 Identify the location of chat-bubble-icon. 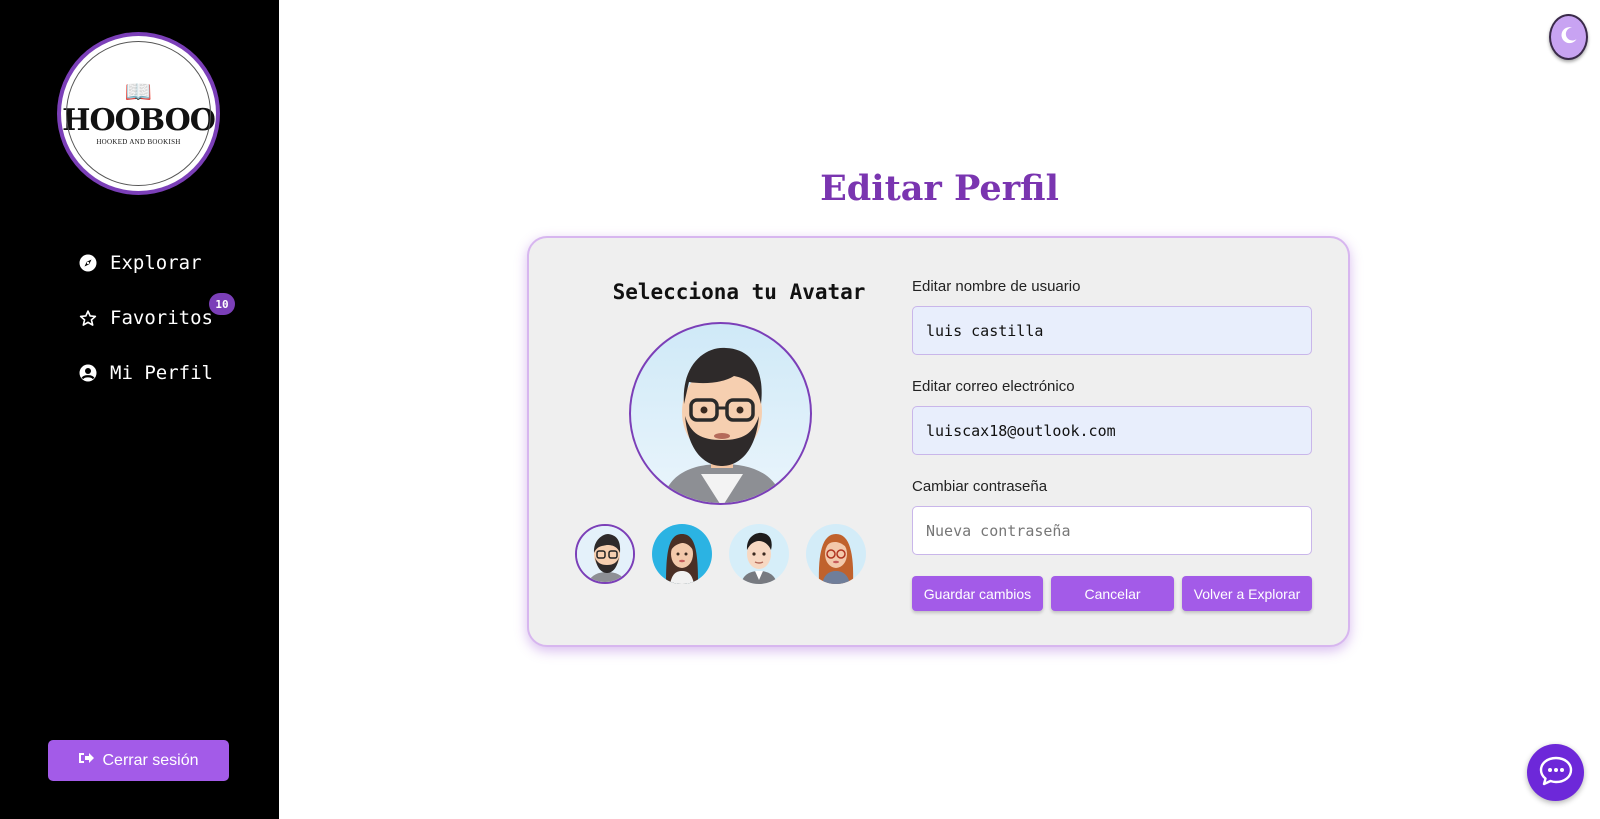
(1556, 773).